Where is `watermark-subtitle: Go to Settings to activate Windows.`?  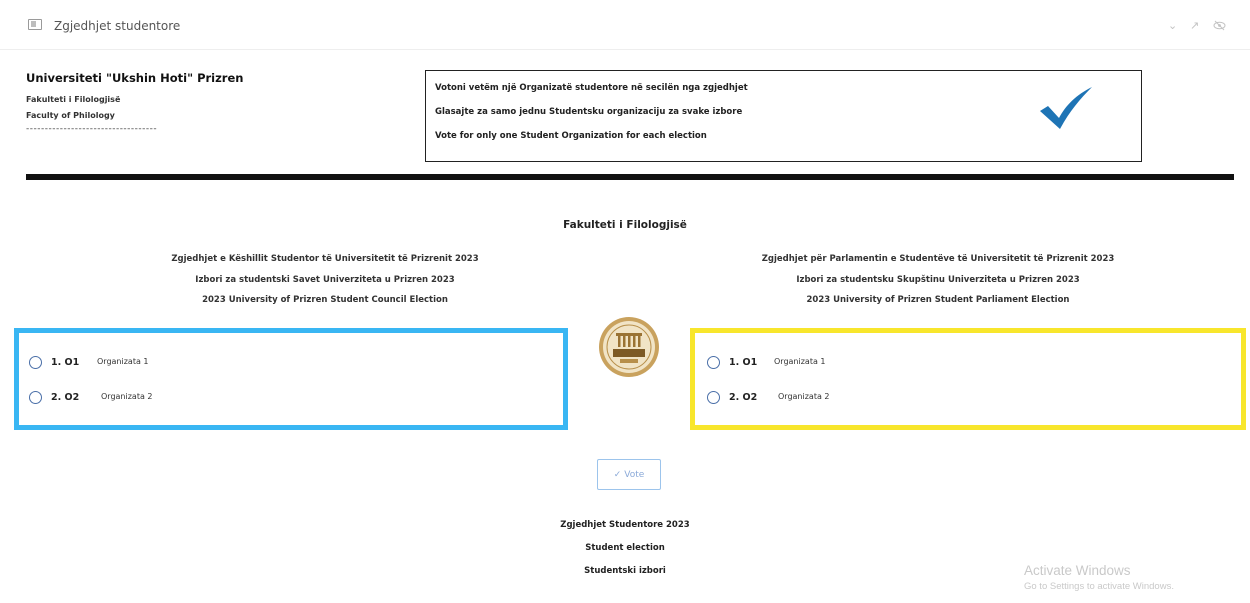
watermark-subtitle: Go to Settings to activate Windows. is located at coordinates (1099, 586).